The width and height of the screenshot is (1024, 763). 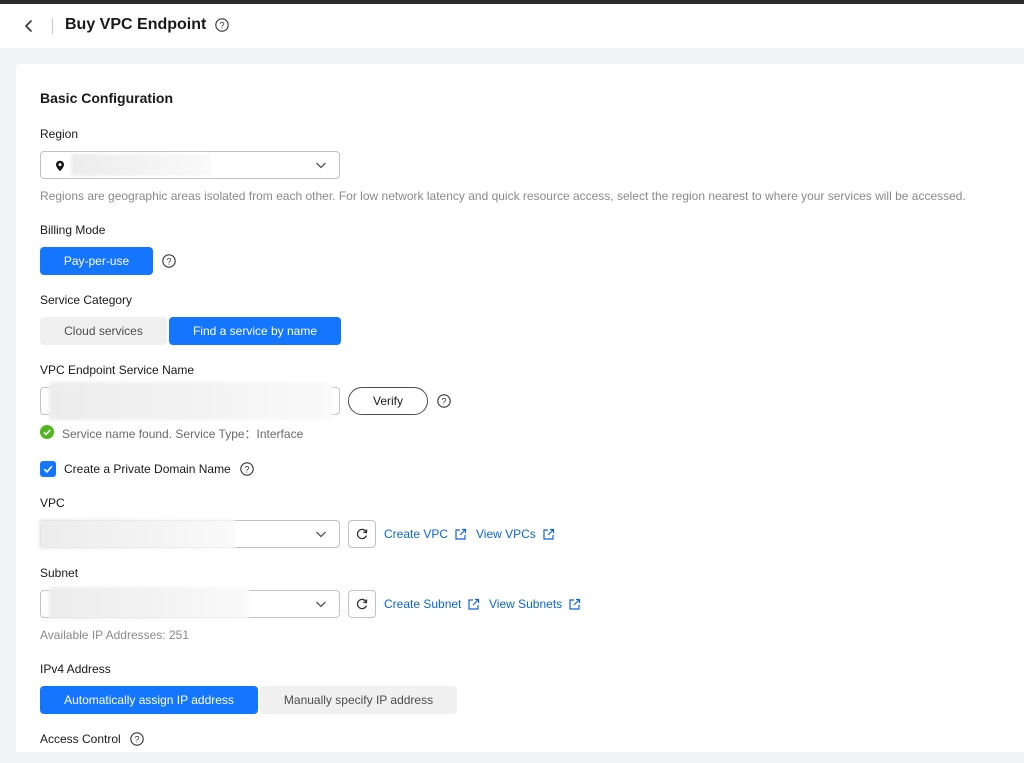 What do you see at coordinates (149, 603) in the screenshot?
I see `subnet-value-redacted` at bounding box center [149, 603].